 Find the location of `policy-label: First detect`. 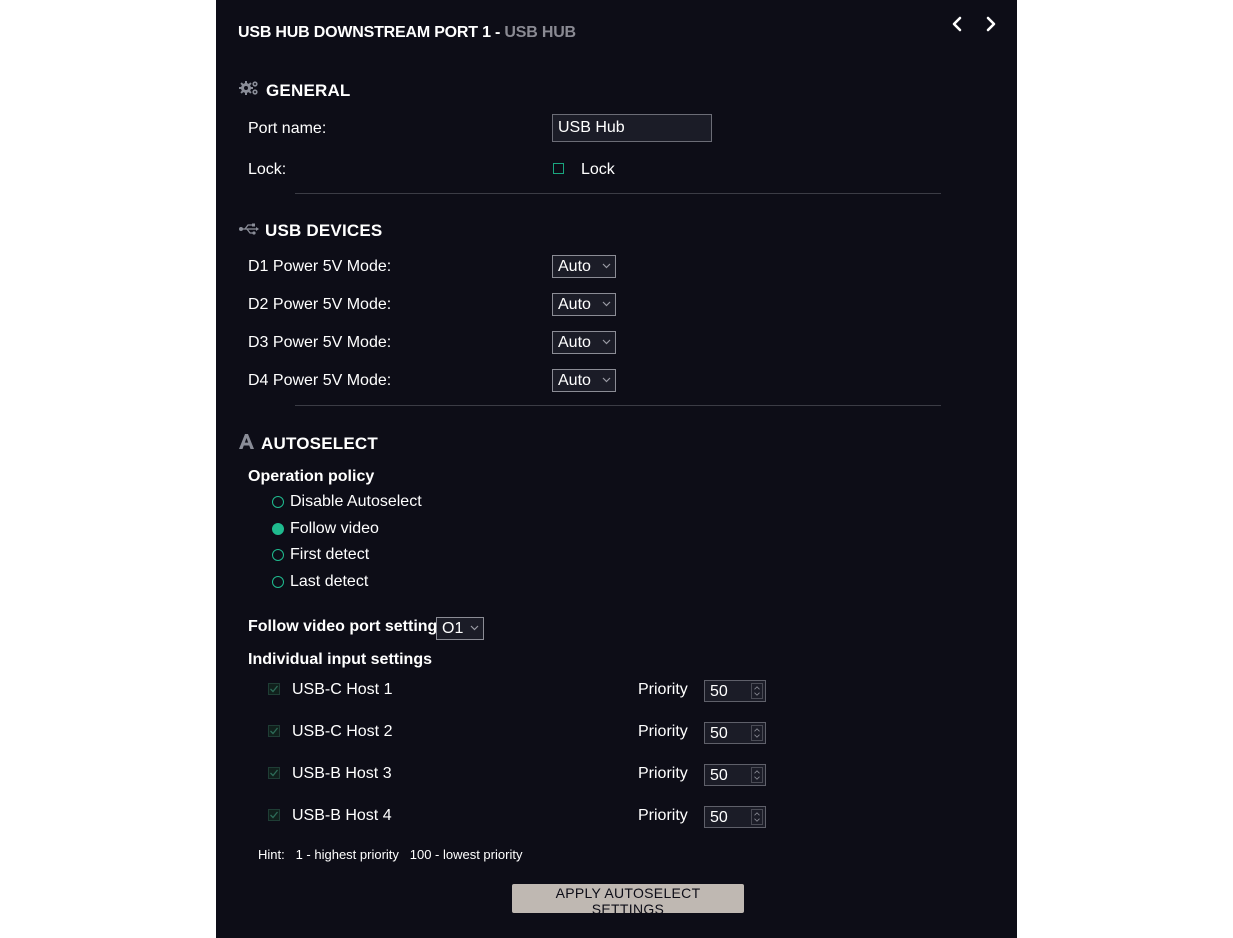

policy-label: First detect is located at coordinates (330, 554).